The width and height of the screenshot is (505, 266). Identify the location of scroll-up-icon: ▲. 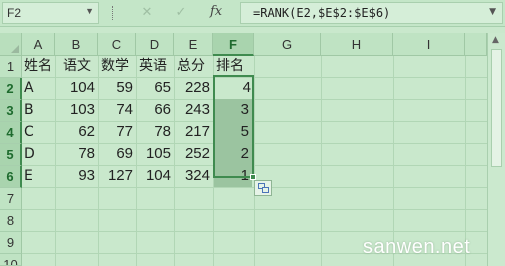
(495, 40).